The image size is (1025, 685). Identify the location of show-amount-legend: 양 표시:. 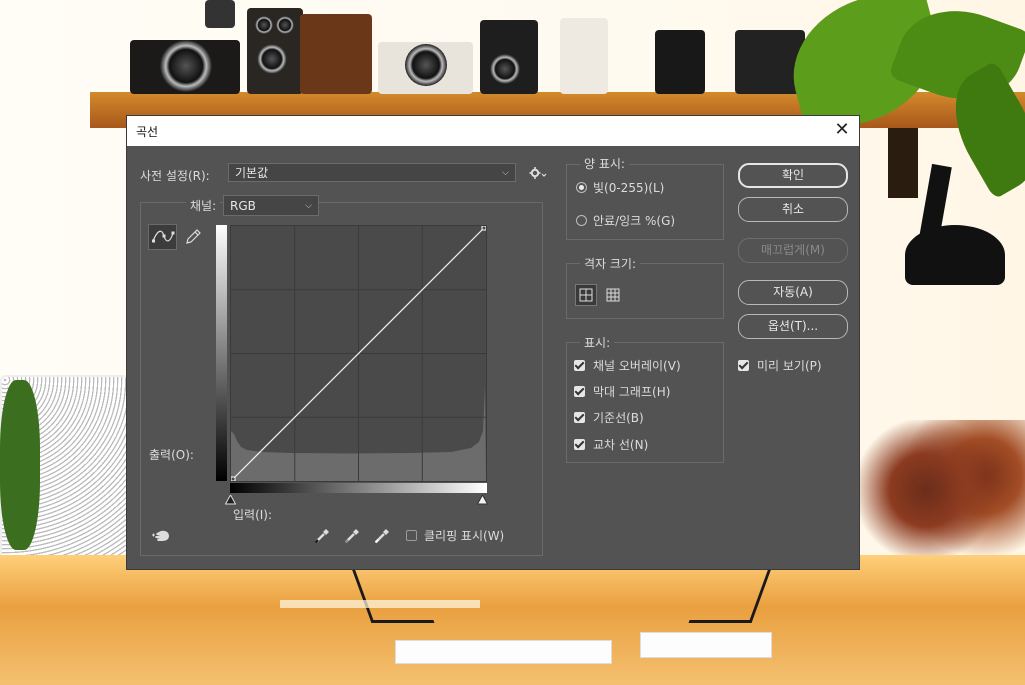
(604, 163).